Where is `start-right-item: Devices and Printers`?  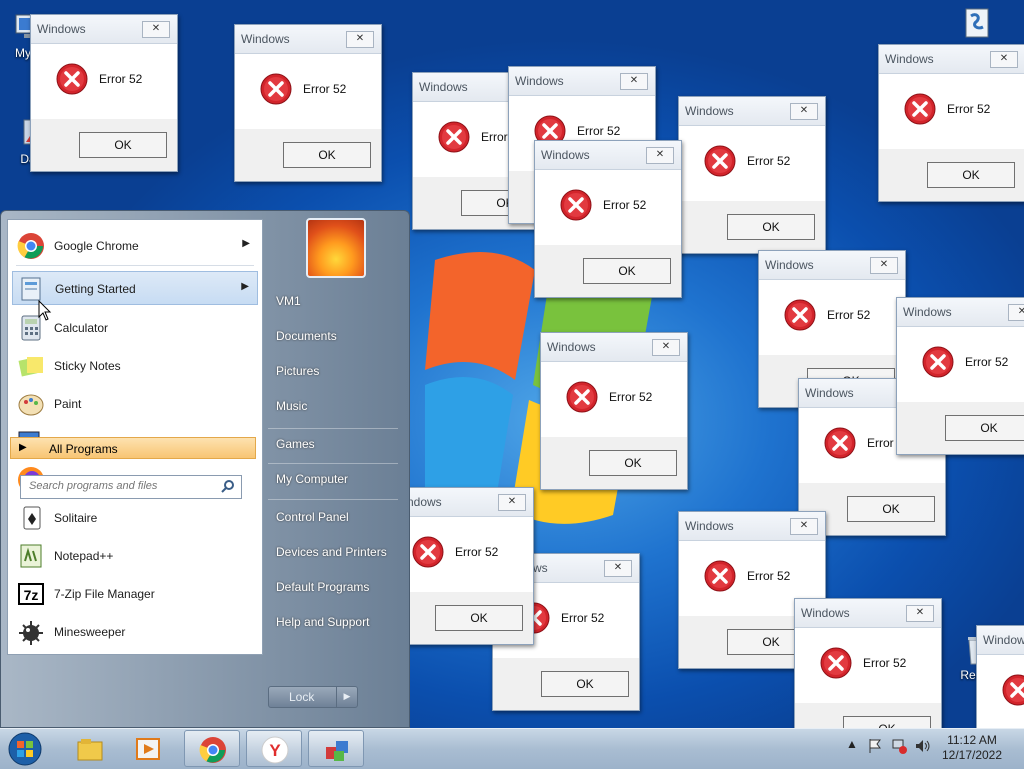 start-right-item: Devices and Printers is located at coordinates (331, 552).